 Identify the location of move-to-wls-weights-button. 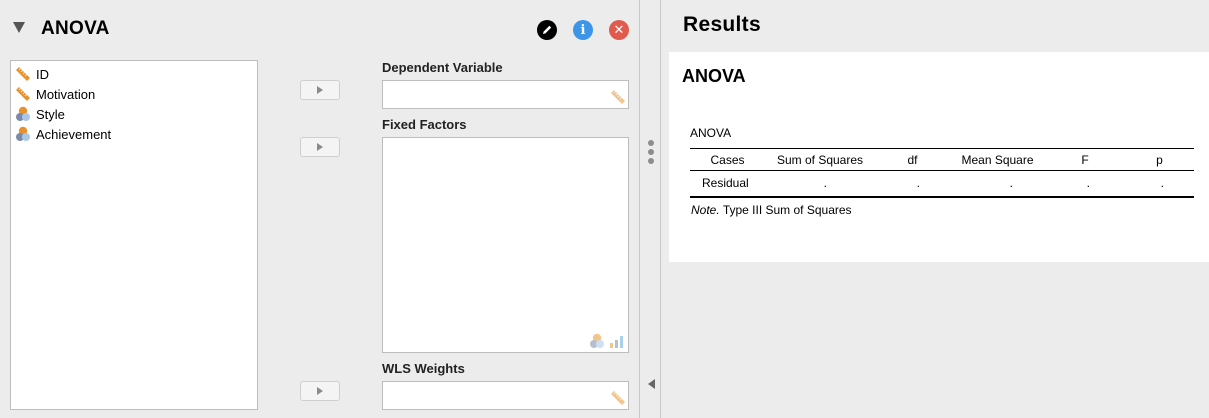
(320, 391).